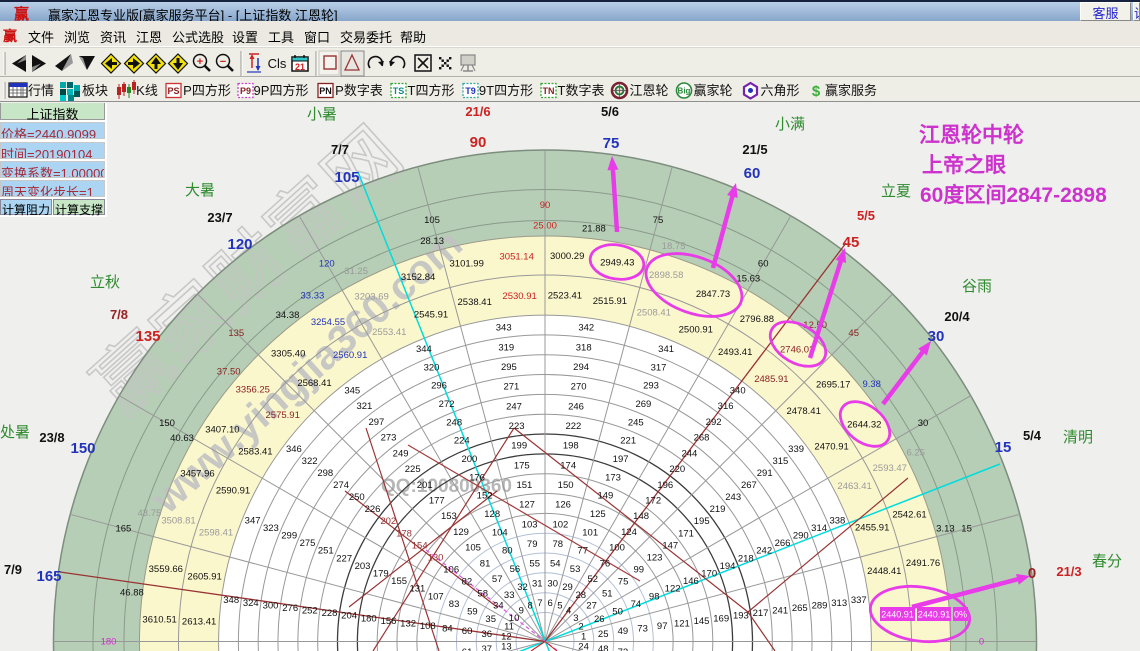 This screenshot has width=1140, height=651. What do you see at coordinates (1032, 435) in the screenshot?
I see `svg-text: 5/4` at bounding box center [1032, 435].